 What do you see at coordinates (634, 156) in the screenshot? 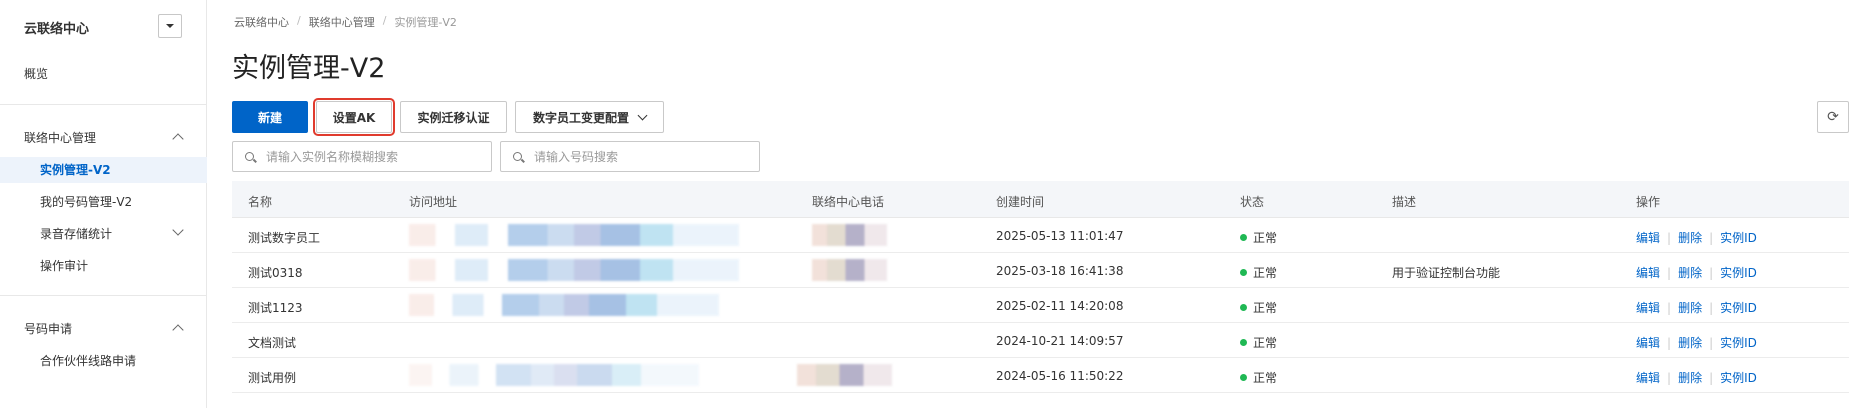
I see `number-search-input` at bounding box center [634, 156].